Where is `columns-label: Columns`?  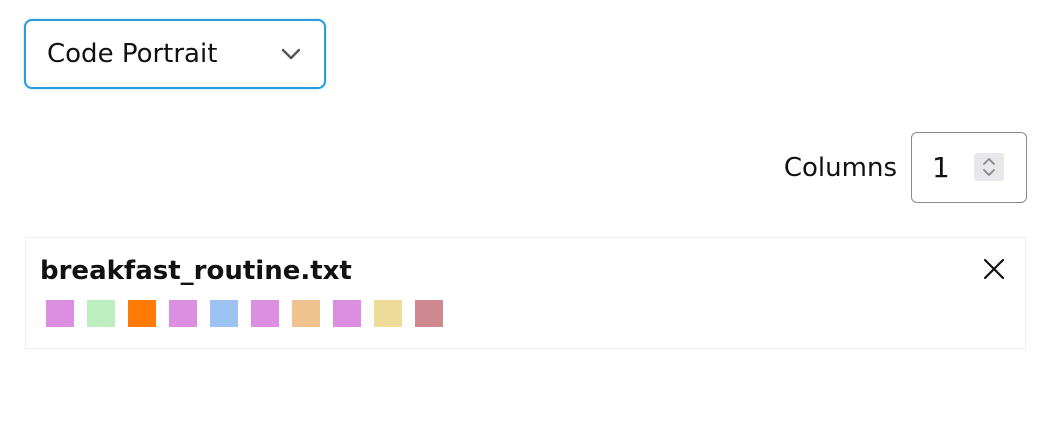 columns-label: Columns is located at coordinates (840, 167).